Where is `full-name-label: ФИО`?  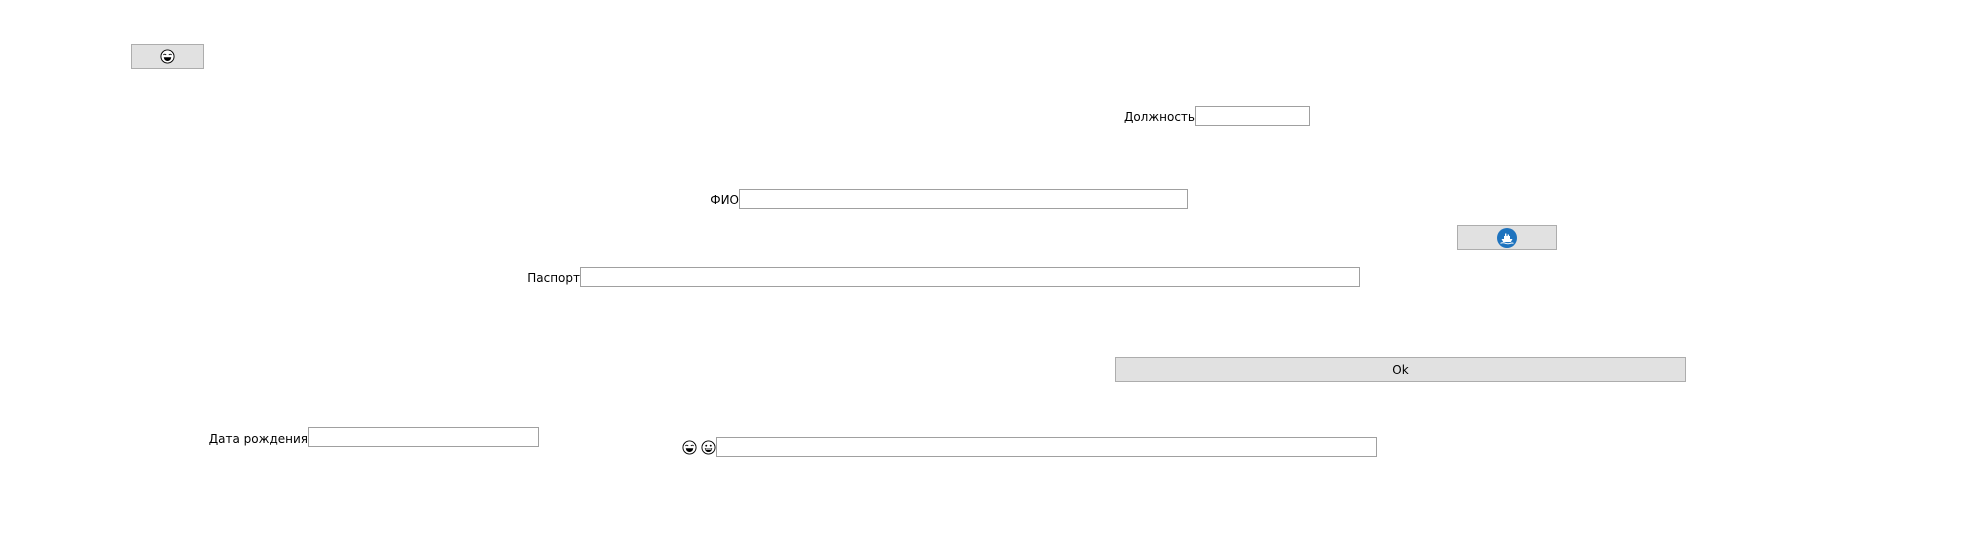
full-name-label: ФИО is located at coordinates (724, 200).